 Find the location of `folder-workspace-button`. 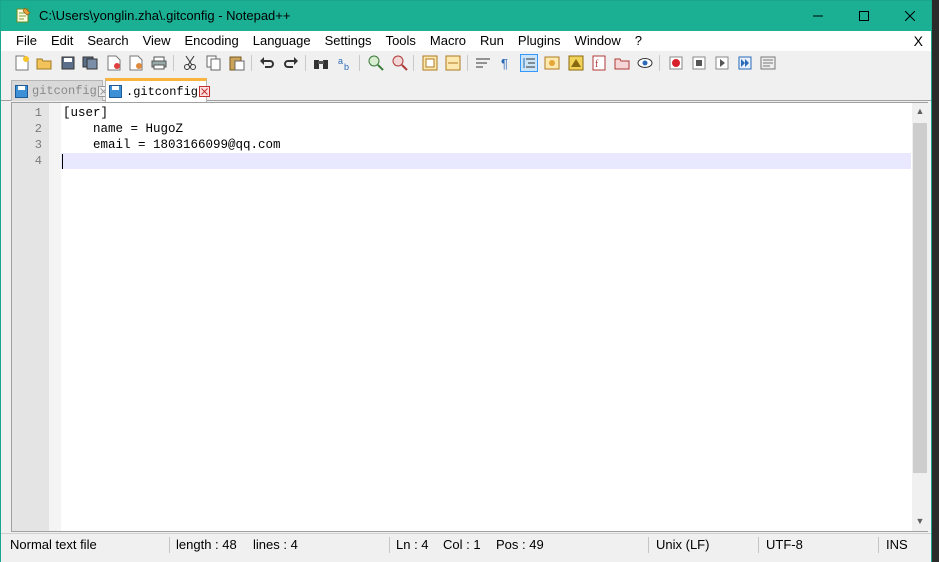

folder-workspace-button is located at coordinates (622, 63).